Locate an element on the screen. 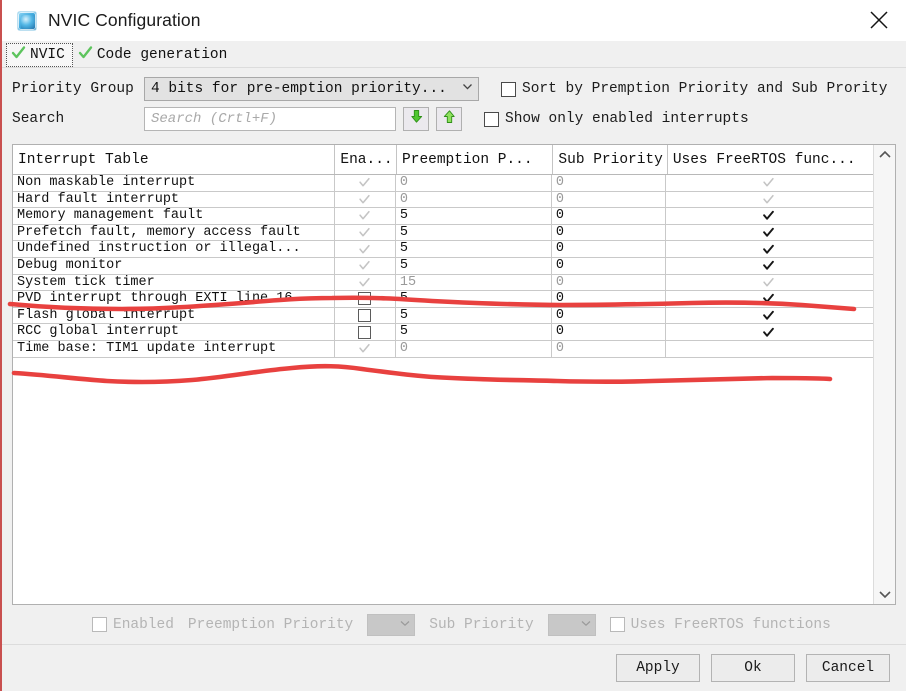  search-row: Search Show only enabled interrupts is located at coordinates (454, 119).